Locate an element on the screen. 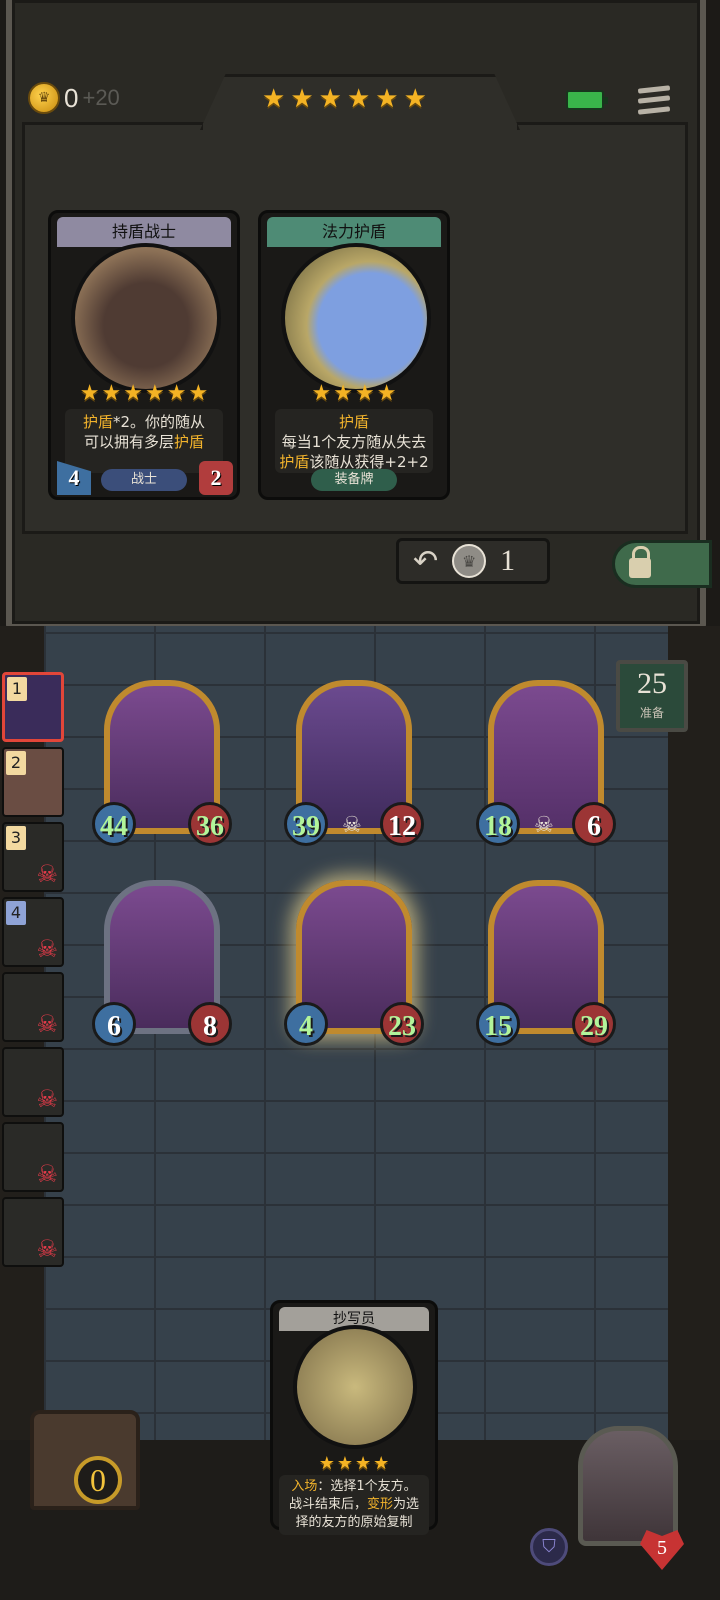 The height and width of the screenshot is (1600, 720). text: 择的友方的原始复制 is located at coordinates (354, 1522).